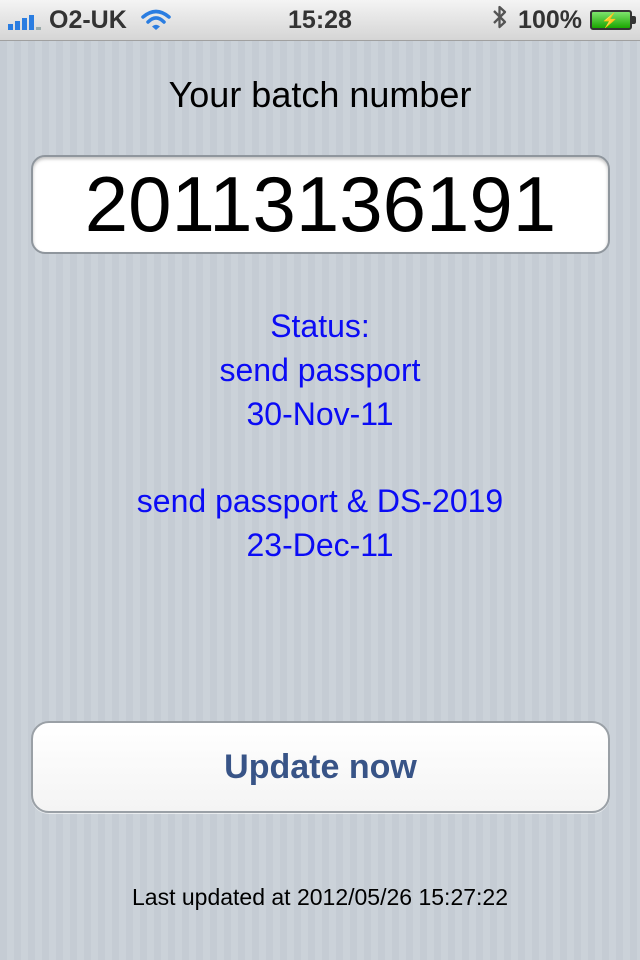  What do you see at coordinates (320, 523) in the screenshot?
I see `status-block-2: send passport & DS-2019 23-Dec-11` at bounding box center [320, 523].